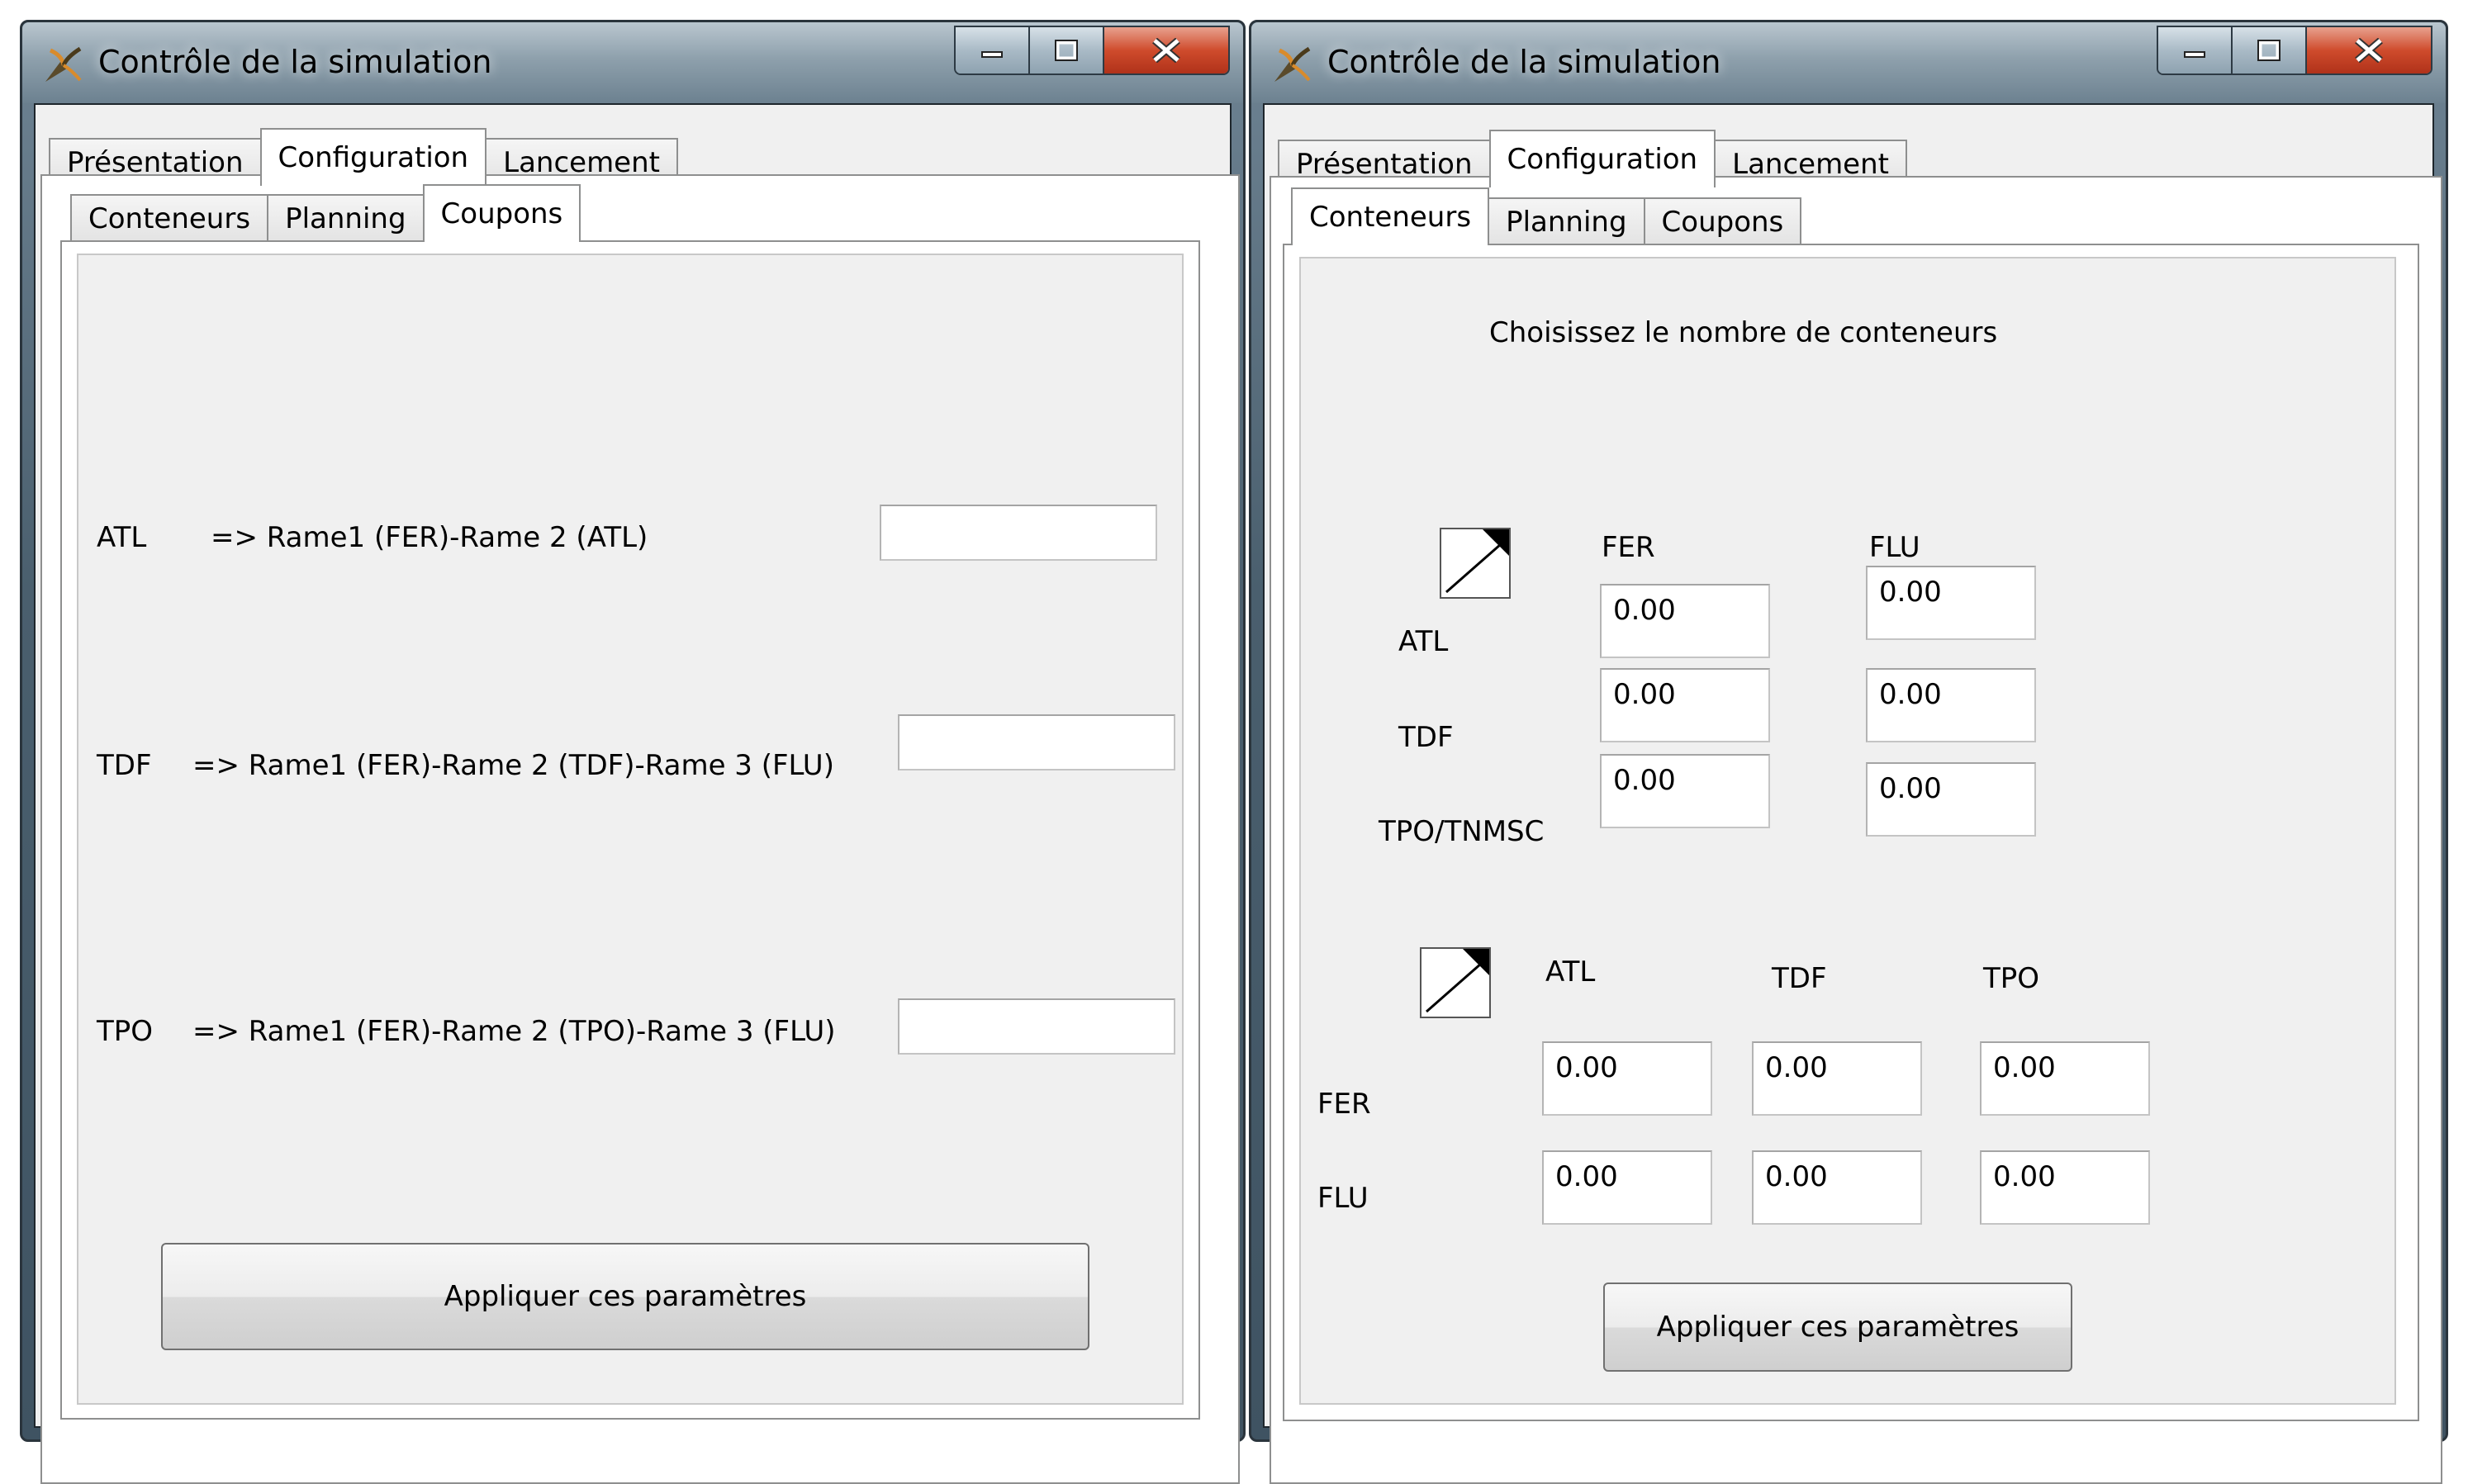 The image size is (2468, 1484). What do you see at coordinates (1743, 332) in the screenshot?
I see `containers-heading: Choisissez le nombre de conteneurs` at bounding box center [1743, 332].